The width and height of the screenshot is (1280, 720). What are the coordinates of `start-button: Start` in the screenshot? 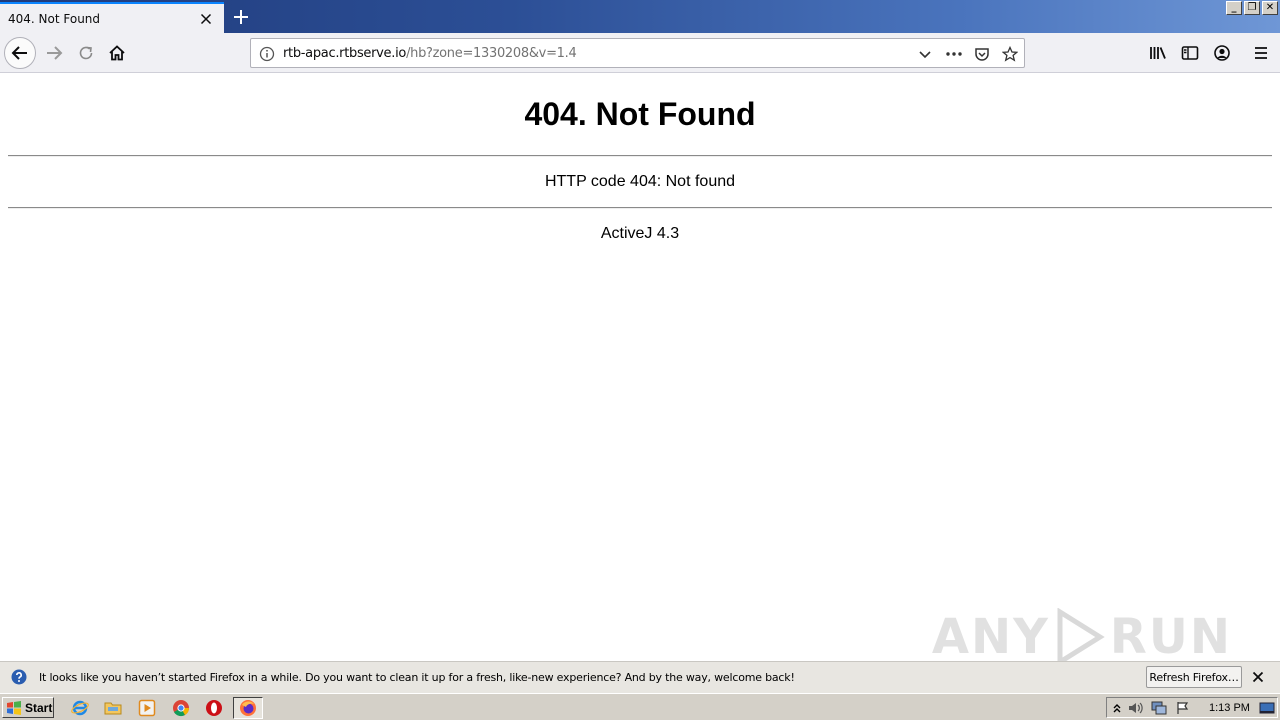 It's located at (28, 707).